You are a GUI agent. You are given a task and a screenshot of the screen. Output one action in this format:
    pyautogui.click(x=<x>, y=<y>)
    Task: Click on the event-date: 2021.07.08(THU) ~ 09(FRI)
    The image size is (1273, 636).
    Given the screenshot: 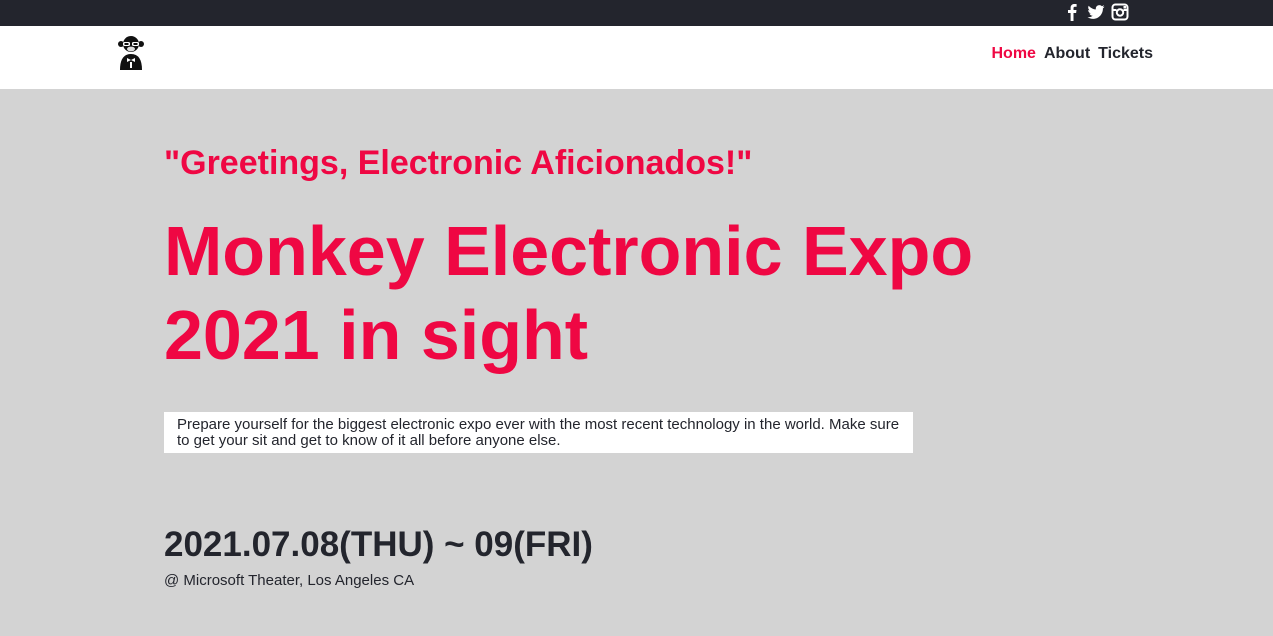 What is the action you would take?
    pyautogui.click(x=378, y=544)
    